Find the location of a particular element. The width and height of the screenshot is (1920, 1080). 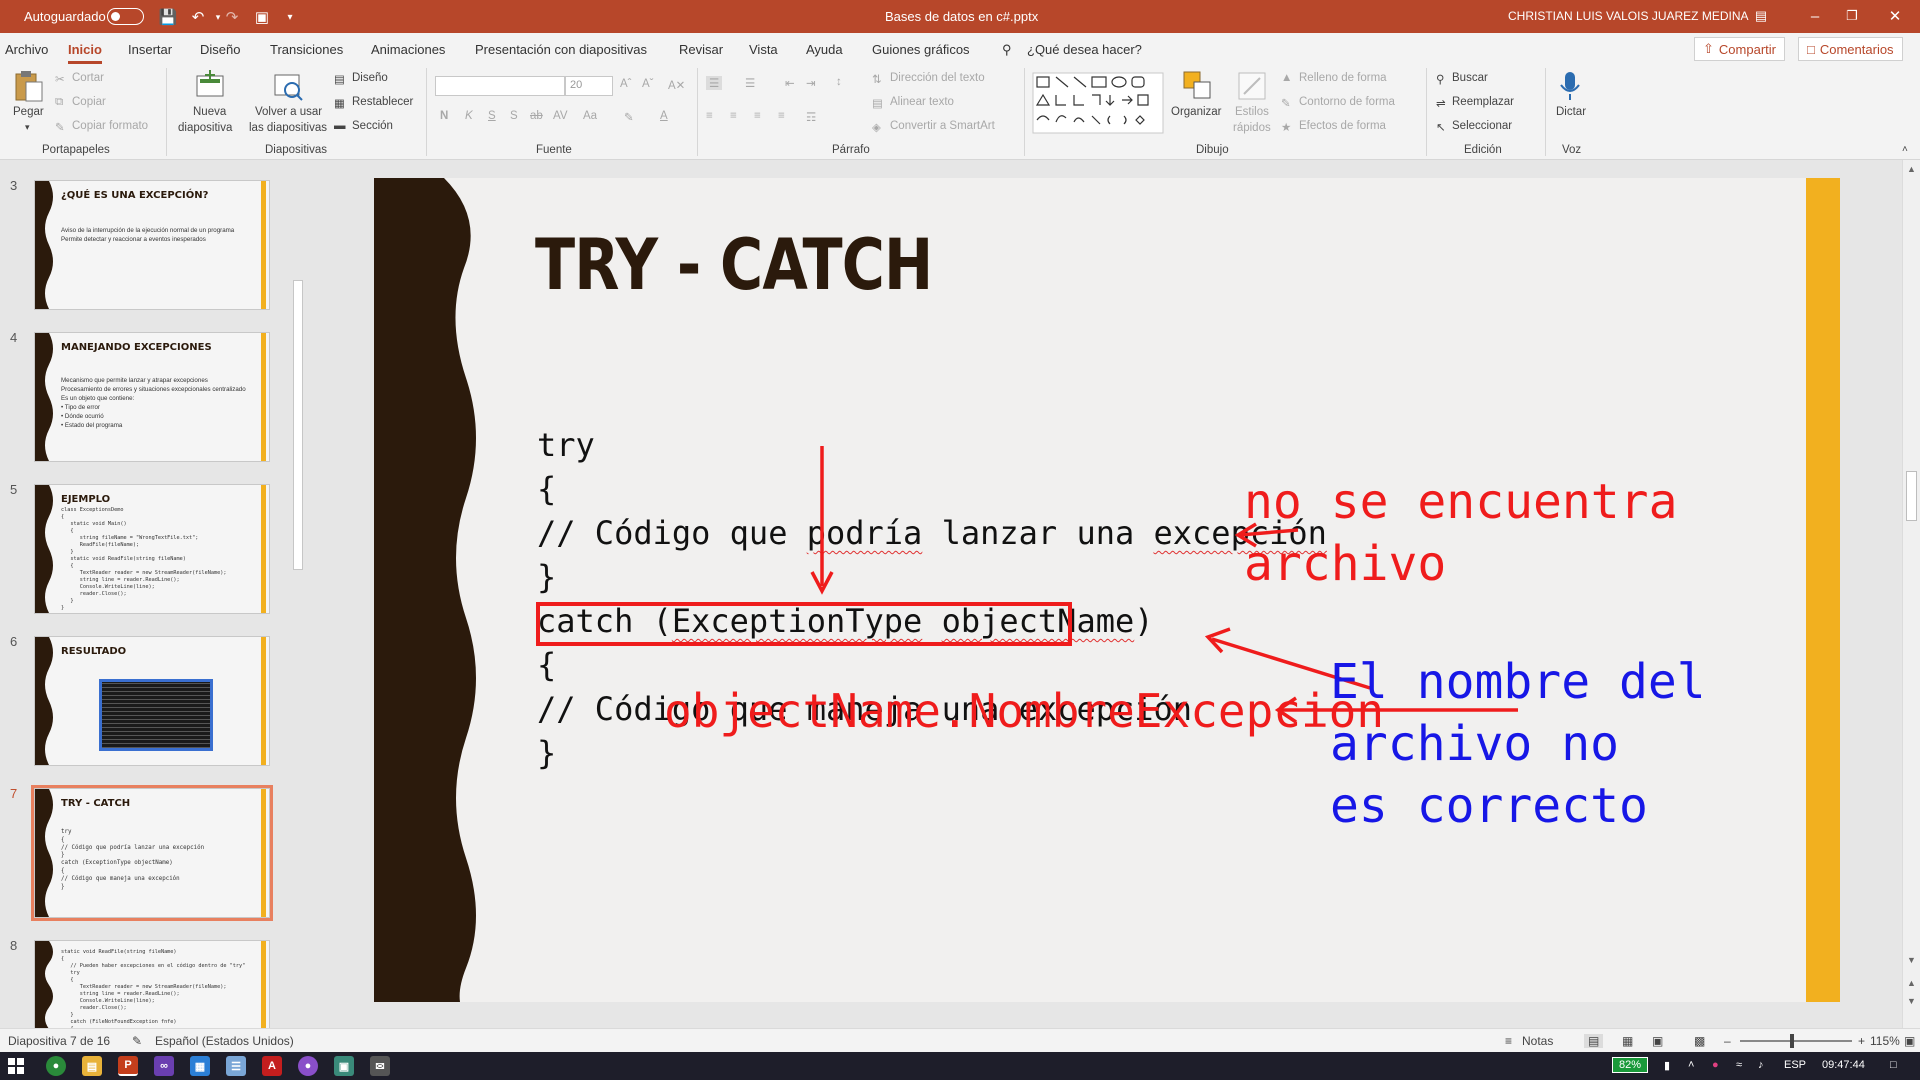

decrease-indent-icon: ⇤ is located at coordinates (790, 83).